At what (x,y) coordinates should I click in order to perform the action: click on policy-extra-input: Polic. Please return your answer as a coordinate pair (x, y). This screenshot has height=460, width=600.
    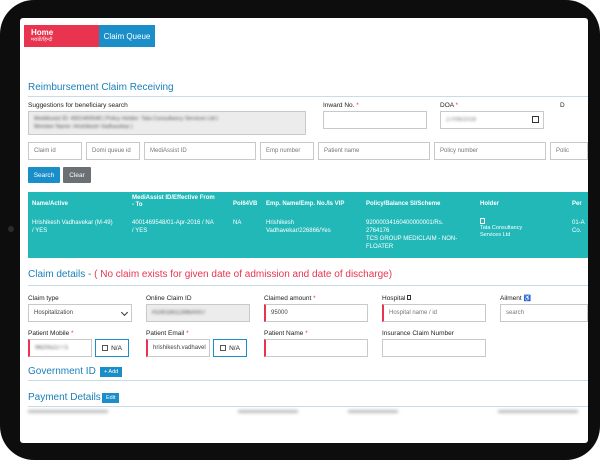
    Looking at the image, I should click on (569, 151).